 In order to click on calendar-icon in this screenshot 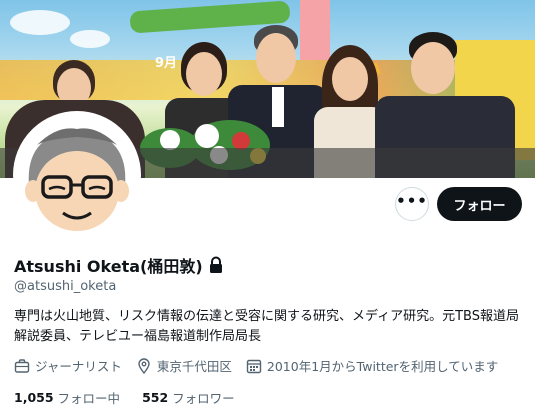, I will do `click(254, 366)`.